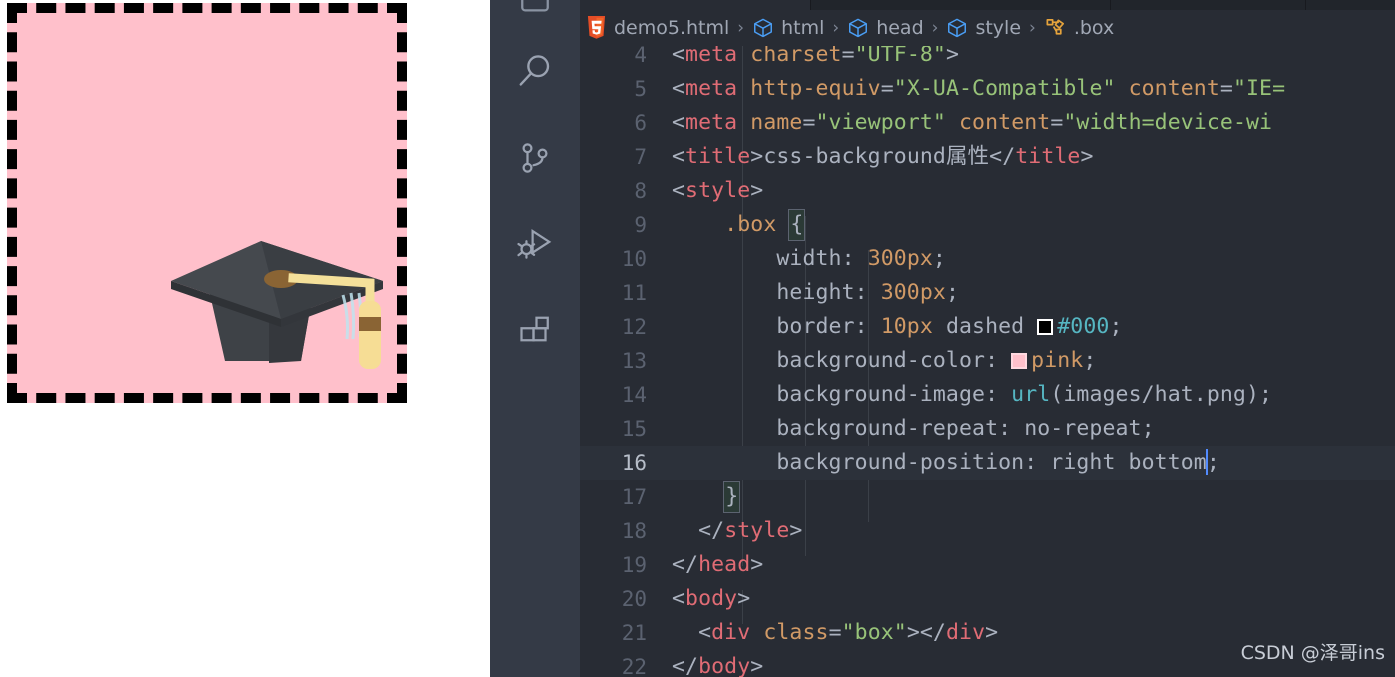 Image resolution: width=1395 pixels, height=677 pixels. I want to click on line-number: 11, so click(634, 293).